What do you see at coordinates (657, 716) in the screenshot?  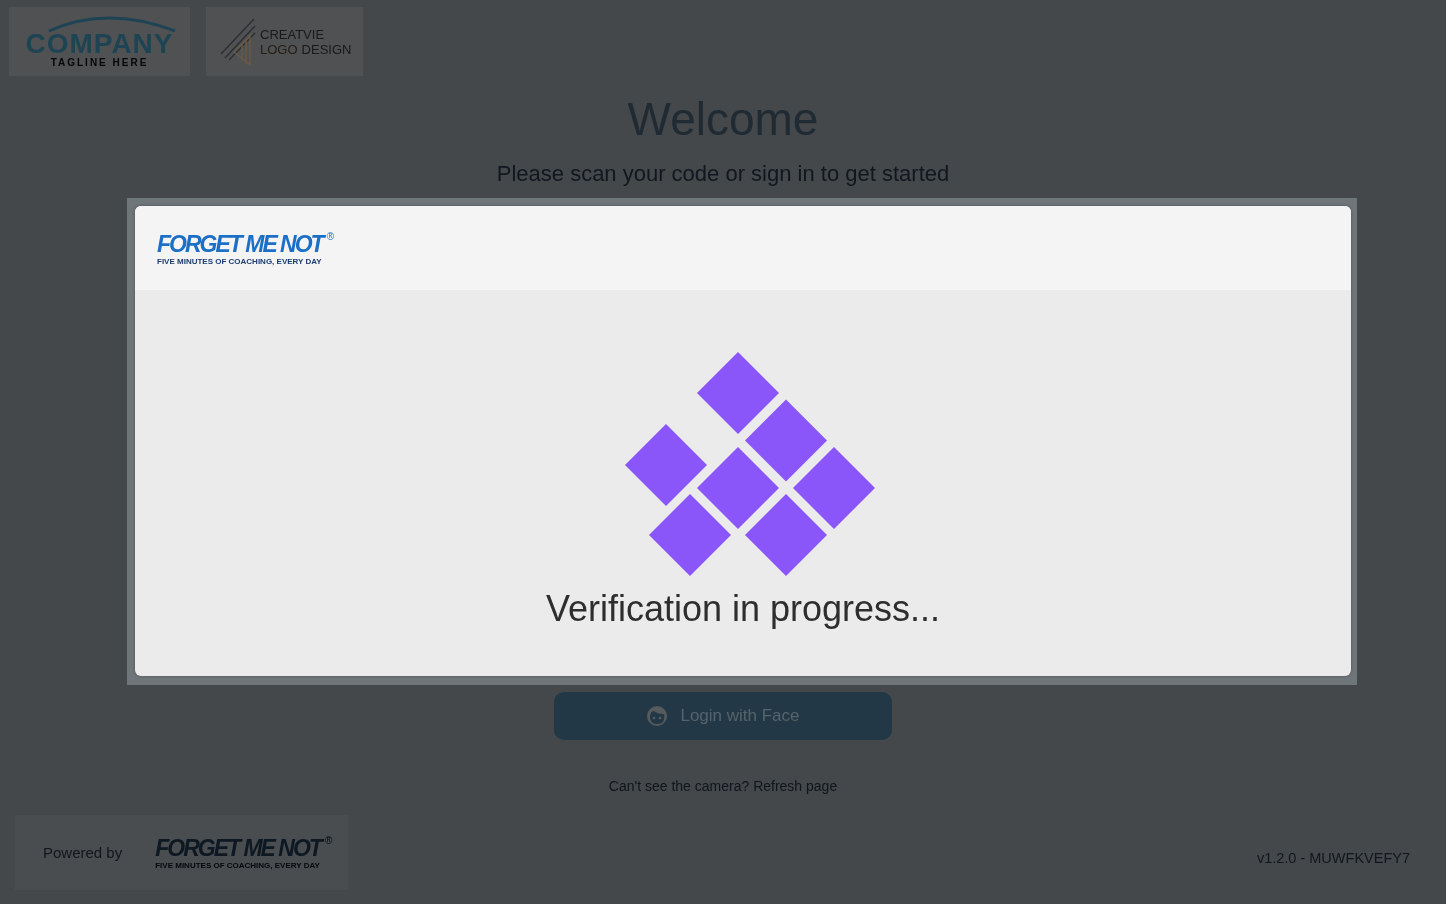 I see `face-icon` at bounding box center [657, 716].